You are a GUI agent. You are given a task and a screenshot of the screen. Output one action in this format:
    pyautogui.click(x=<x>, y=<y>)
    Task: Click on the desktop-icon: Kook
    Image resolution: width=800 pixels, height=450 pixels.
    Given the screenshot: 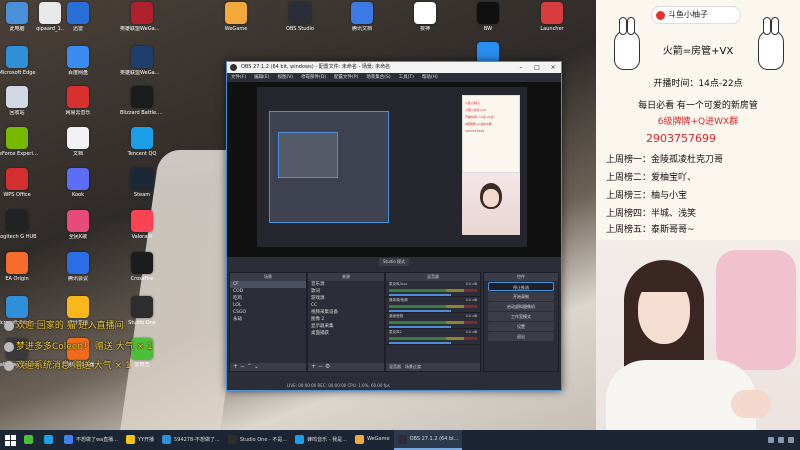 What is the action you would take?
    pyautogui.click(x=78, y=192)
    